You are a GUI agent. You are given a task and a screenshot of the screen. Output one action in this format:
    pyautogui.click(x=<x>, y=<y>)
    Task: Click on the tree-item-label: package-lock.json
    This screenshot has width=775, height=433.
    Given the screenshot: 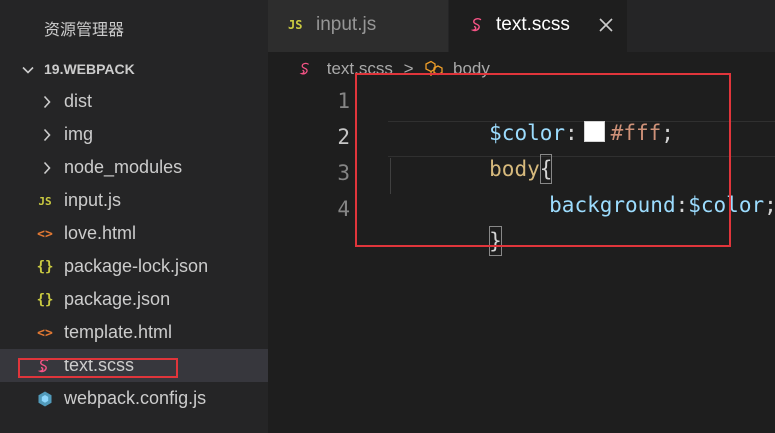 What is the action you would take?
    pyautogui.click(x=136, y=266)
    